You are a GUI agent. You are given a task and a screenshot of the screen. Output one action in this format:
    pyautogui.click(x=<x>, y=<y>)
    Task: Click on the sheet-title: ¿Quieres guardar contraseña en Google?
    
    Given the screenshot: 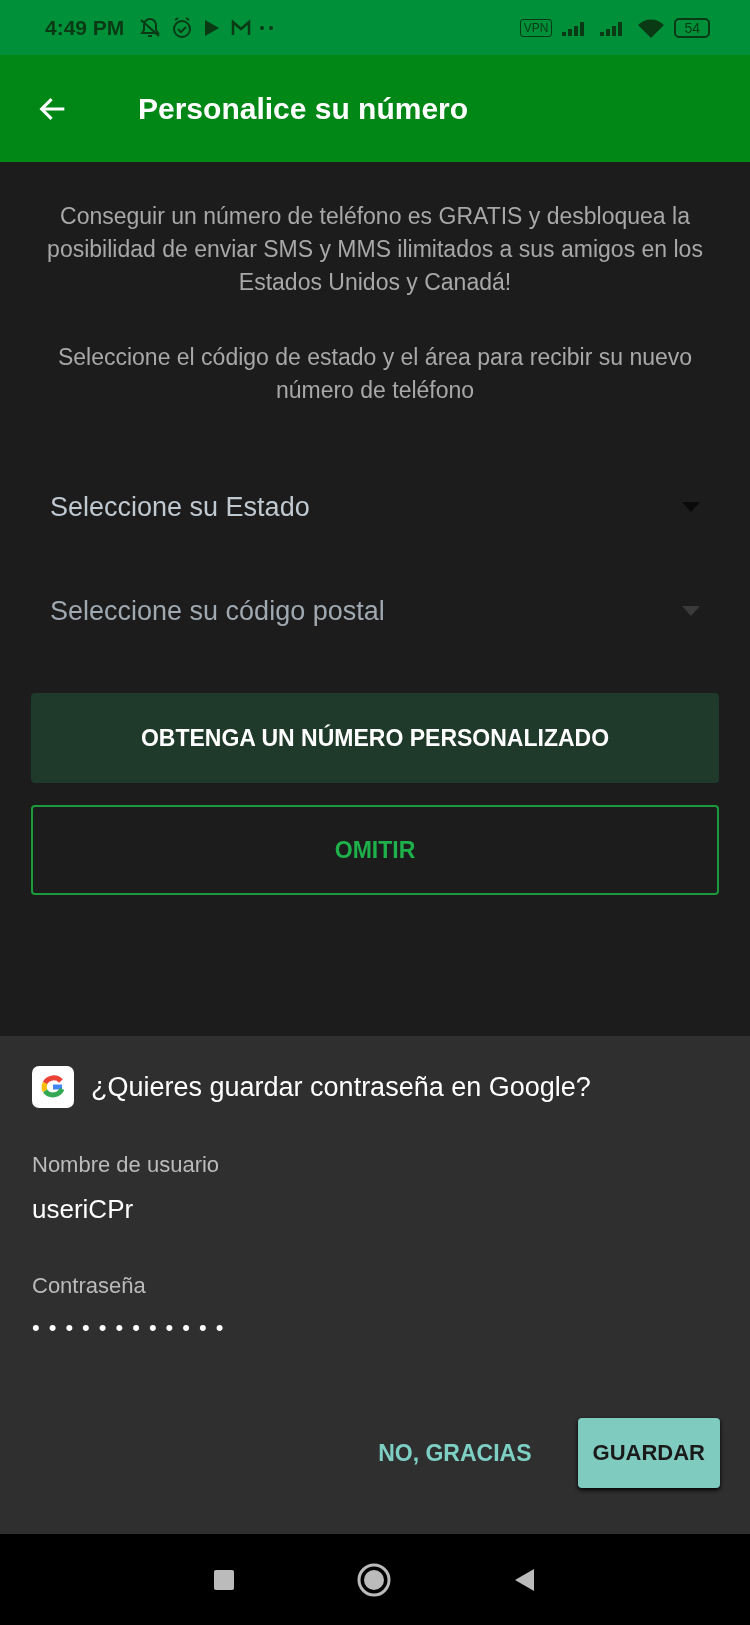 What is the action you would take?
    pyautogui.click(x=341, y=1087)
    